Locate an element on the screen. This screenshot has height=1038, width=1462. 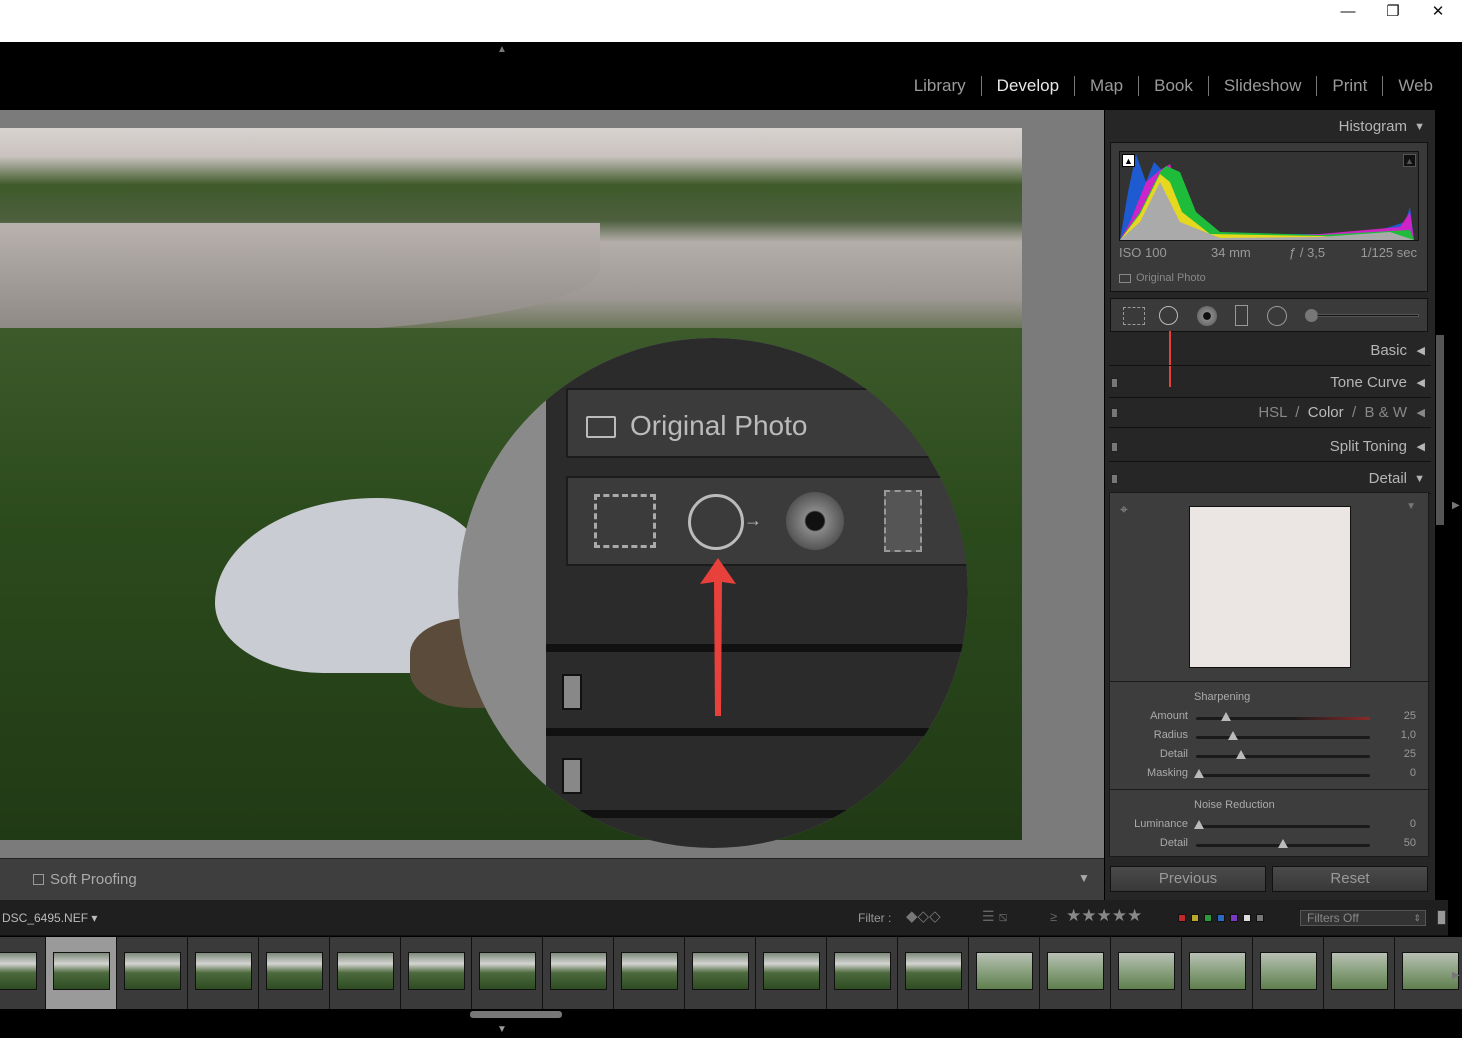
module-library: Library is located at coordinates (940, 86).